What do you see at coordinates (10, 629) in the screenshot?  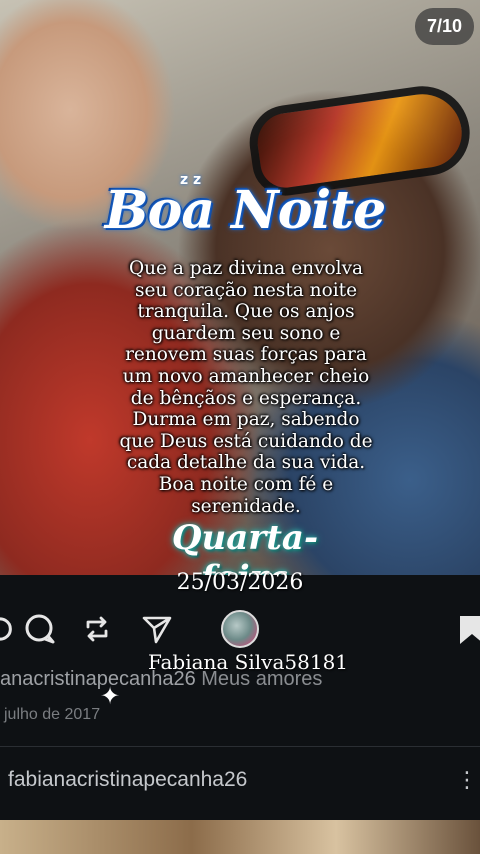 I see `like-icon` at bounding box center [10, 629].